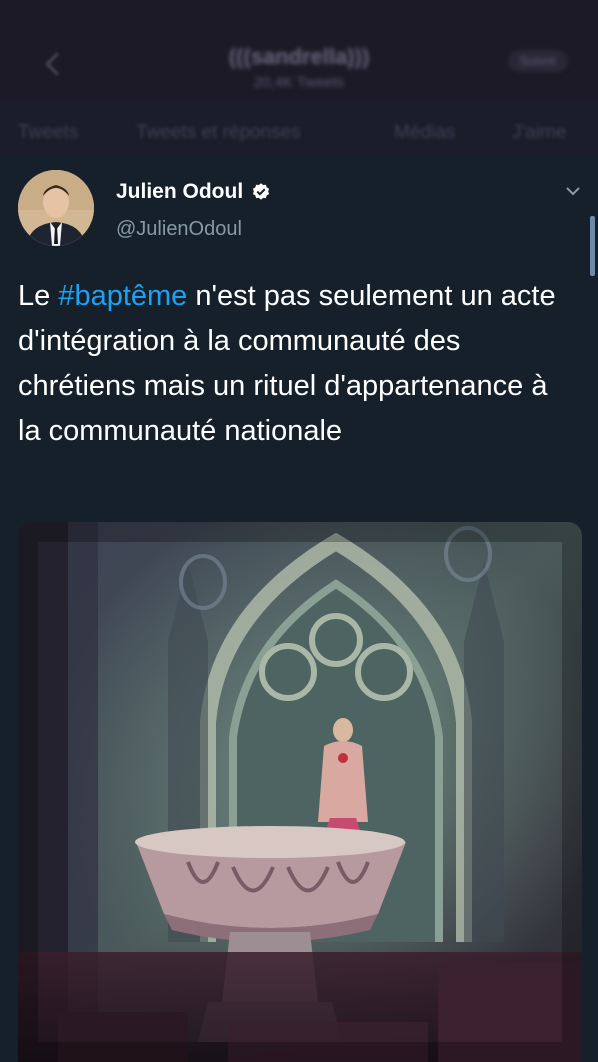  I want to click on scrollbar, so click(592, 246).